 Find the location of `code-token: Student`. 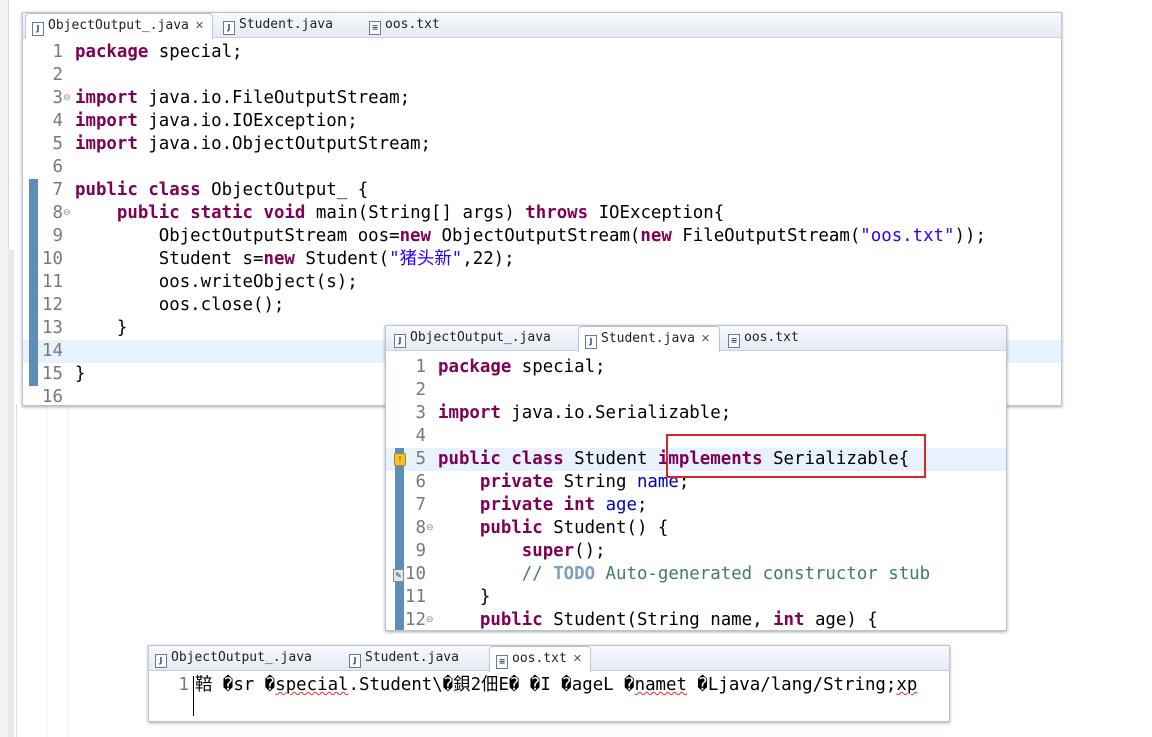

code-token: Student is located at coordinates (610, 459).